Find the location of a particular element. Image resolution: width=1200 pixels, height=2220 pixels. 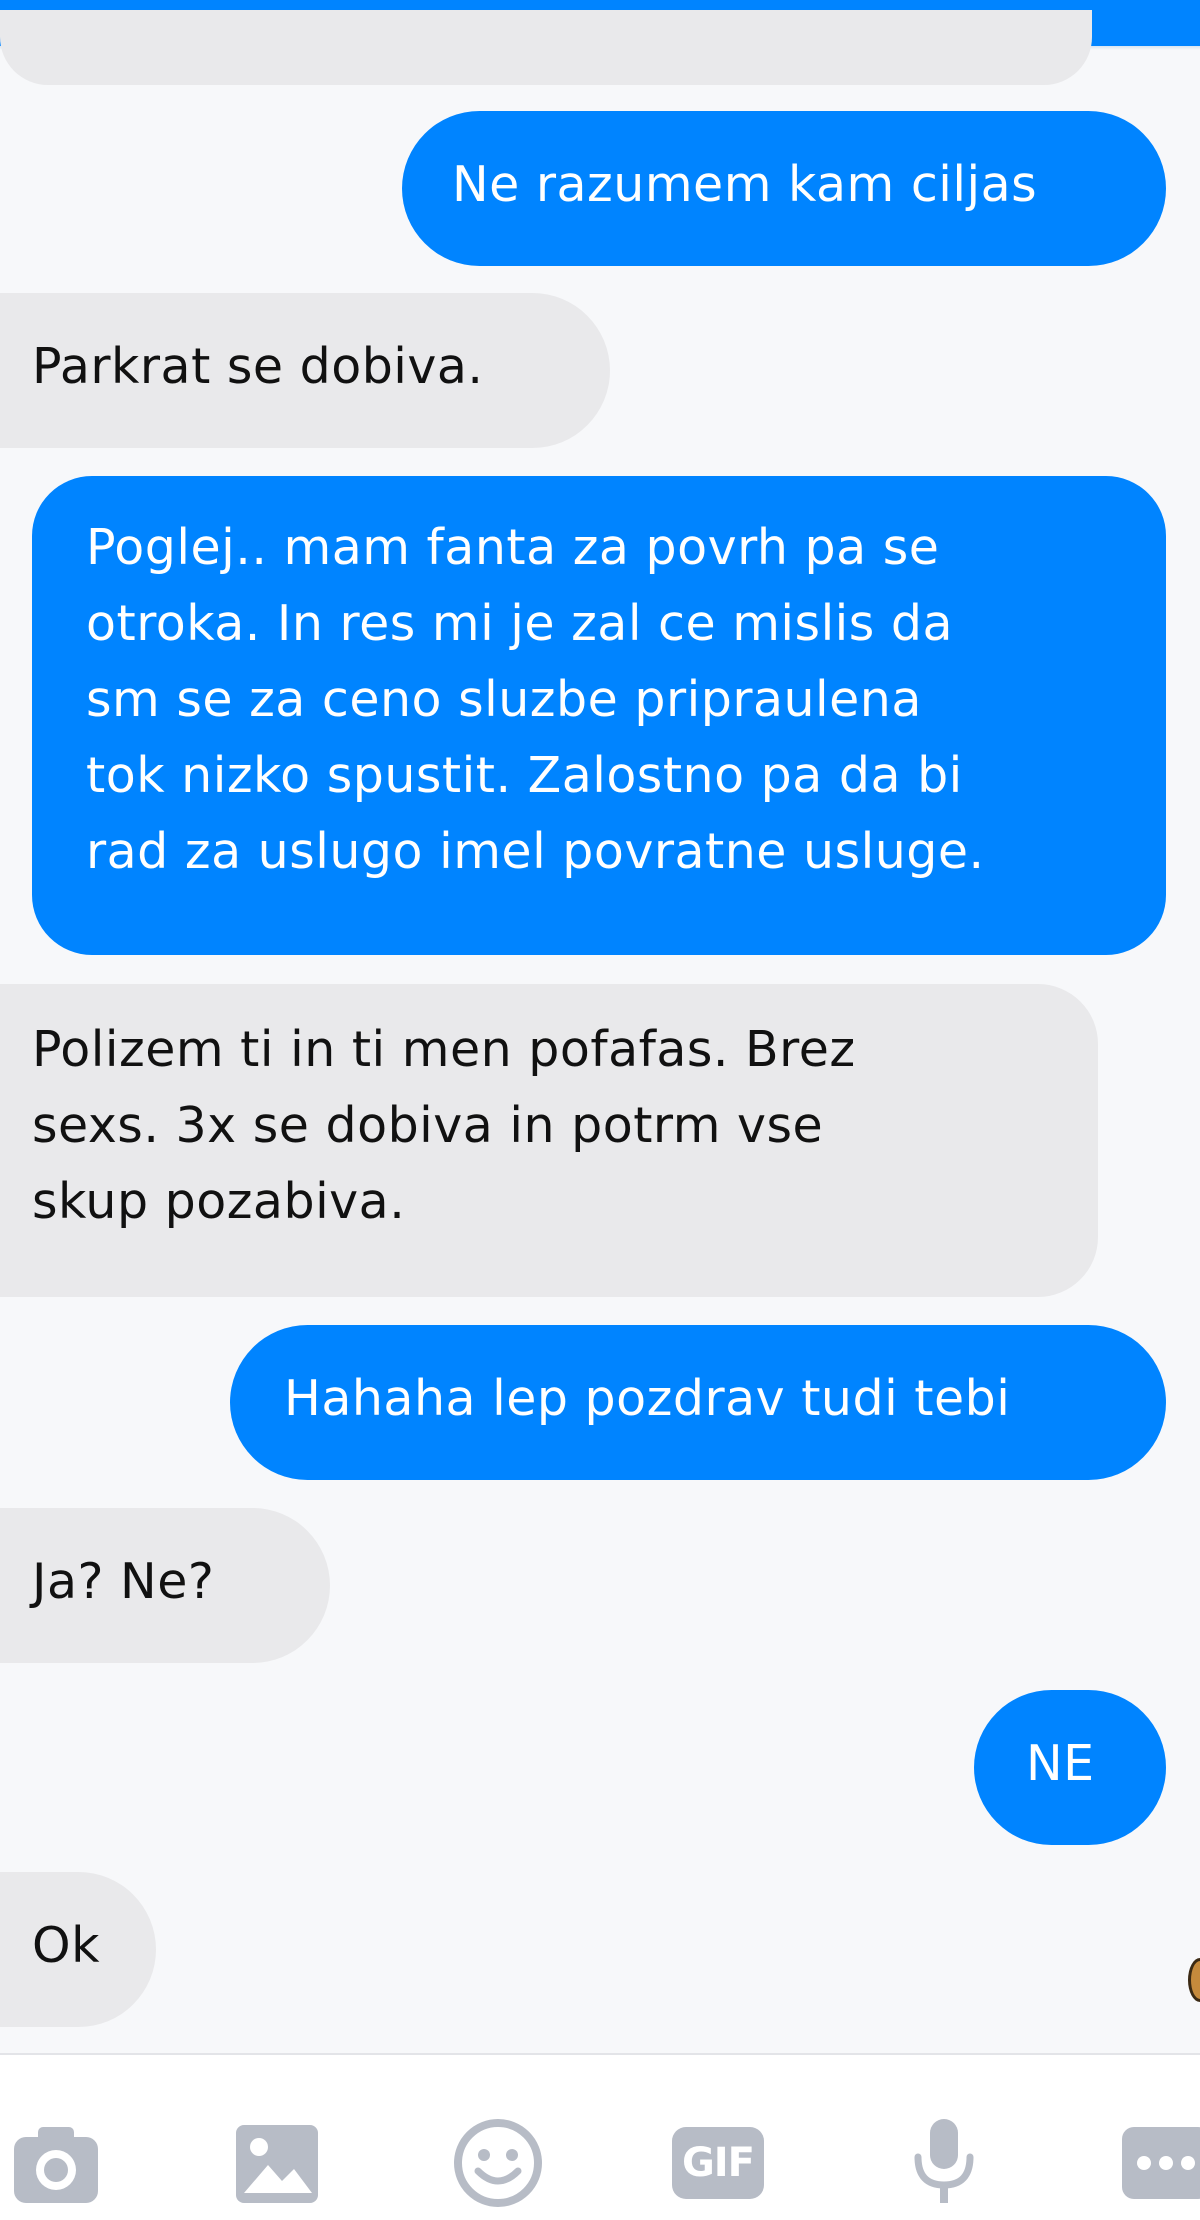

gif-icon: GIF is located at coordinates (718, 2163).